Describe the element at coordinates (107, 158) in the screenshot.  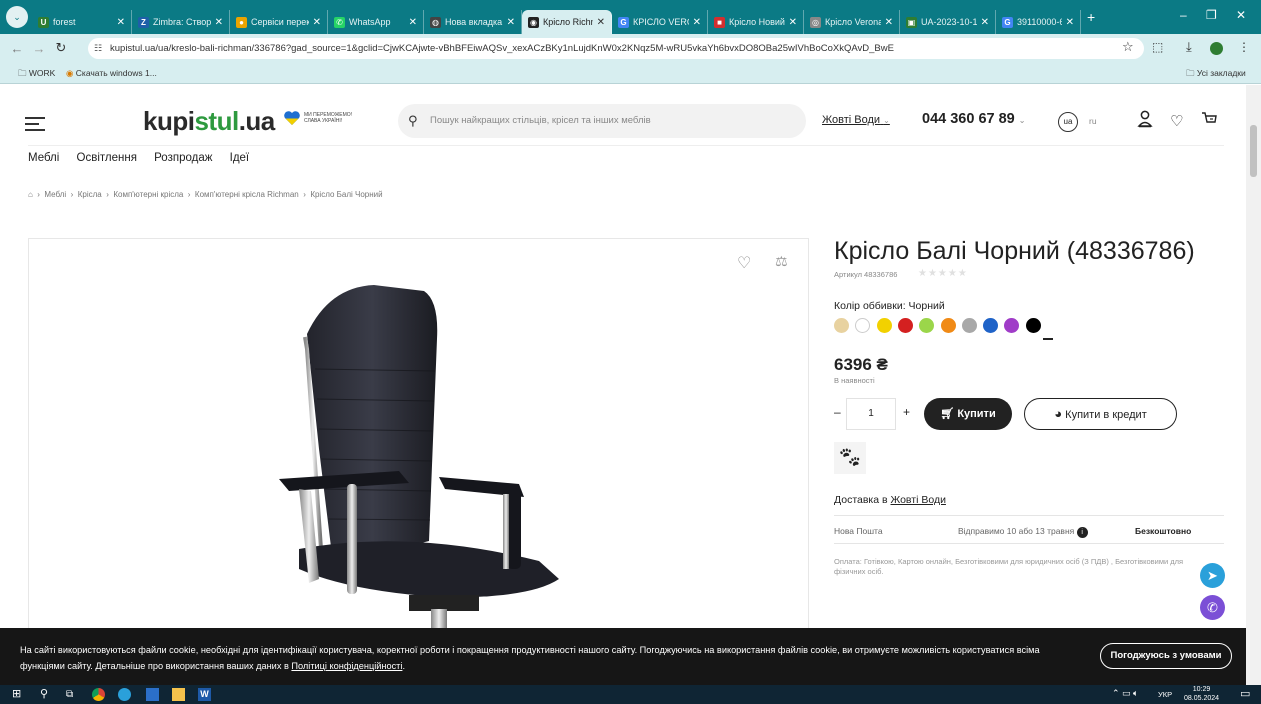
I see `nav-item-lighting: Освітлення` at that location.